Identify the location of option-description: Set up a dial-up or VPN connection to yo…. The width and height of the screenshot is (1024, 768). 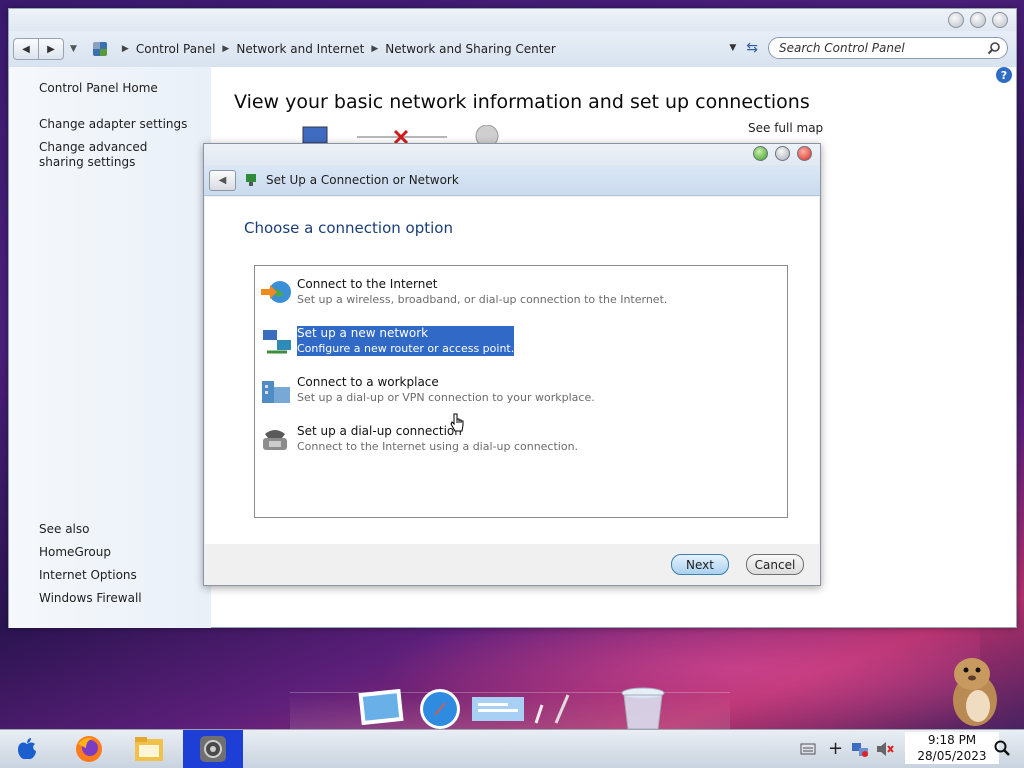
(446, 397).